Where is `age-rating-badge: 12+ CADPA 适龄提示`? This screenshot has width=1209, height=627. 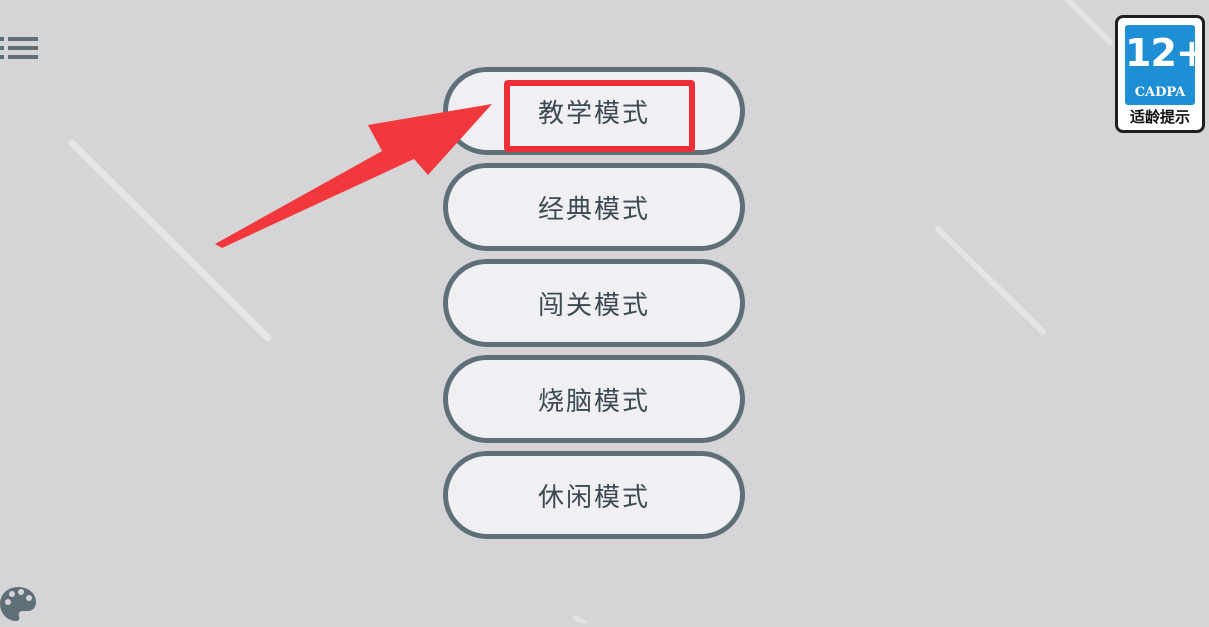 age-rating-badge: 12+ CADPA 适龄提示 is located at coordinates (1160, 74).